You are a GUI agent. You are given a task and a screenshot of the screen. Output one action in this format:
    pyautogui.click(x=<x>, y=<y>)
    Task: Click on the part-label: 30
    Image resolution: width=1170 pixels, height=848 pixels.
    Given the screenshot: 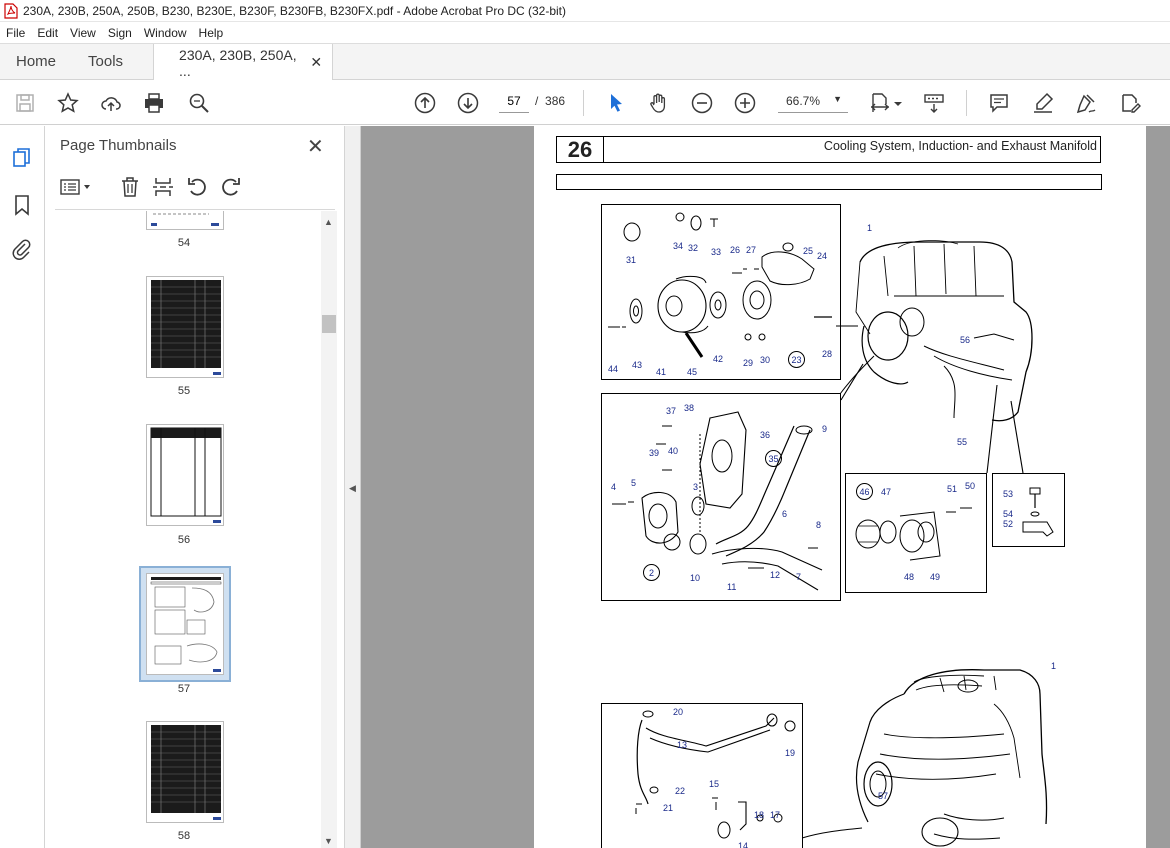 What is the action you would take?
    pyautogui.click(x=765, y=360)
    